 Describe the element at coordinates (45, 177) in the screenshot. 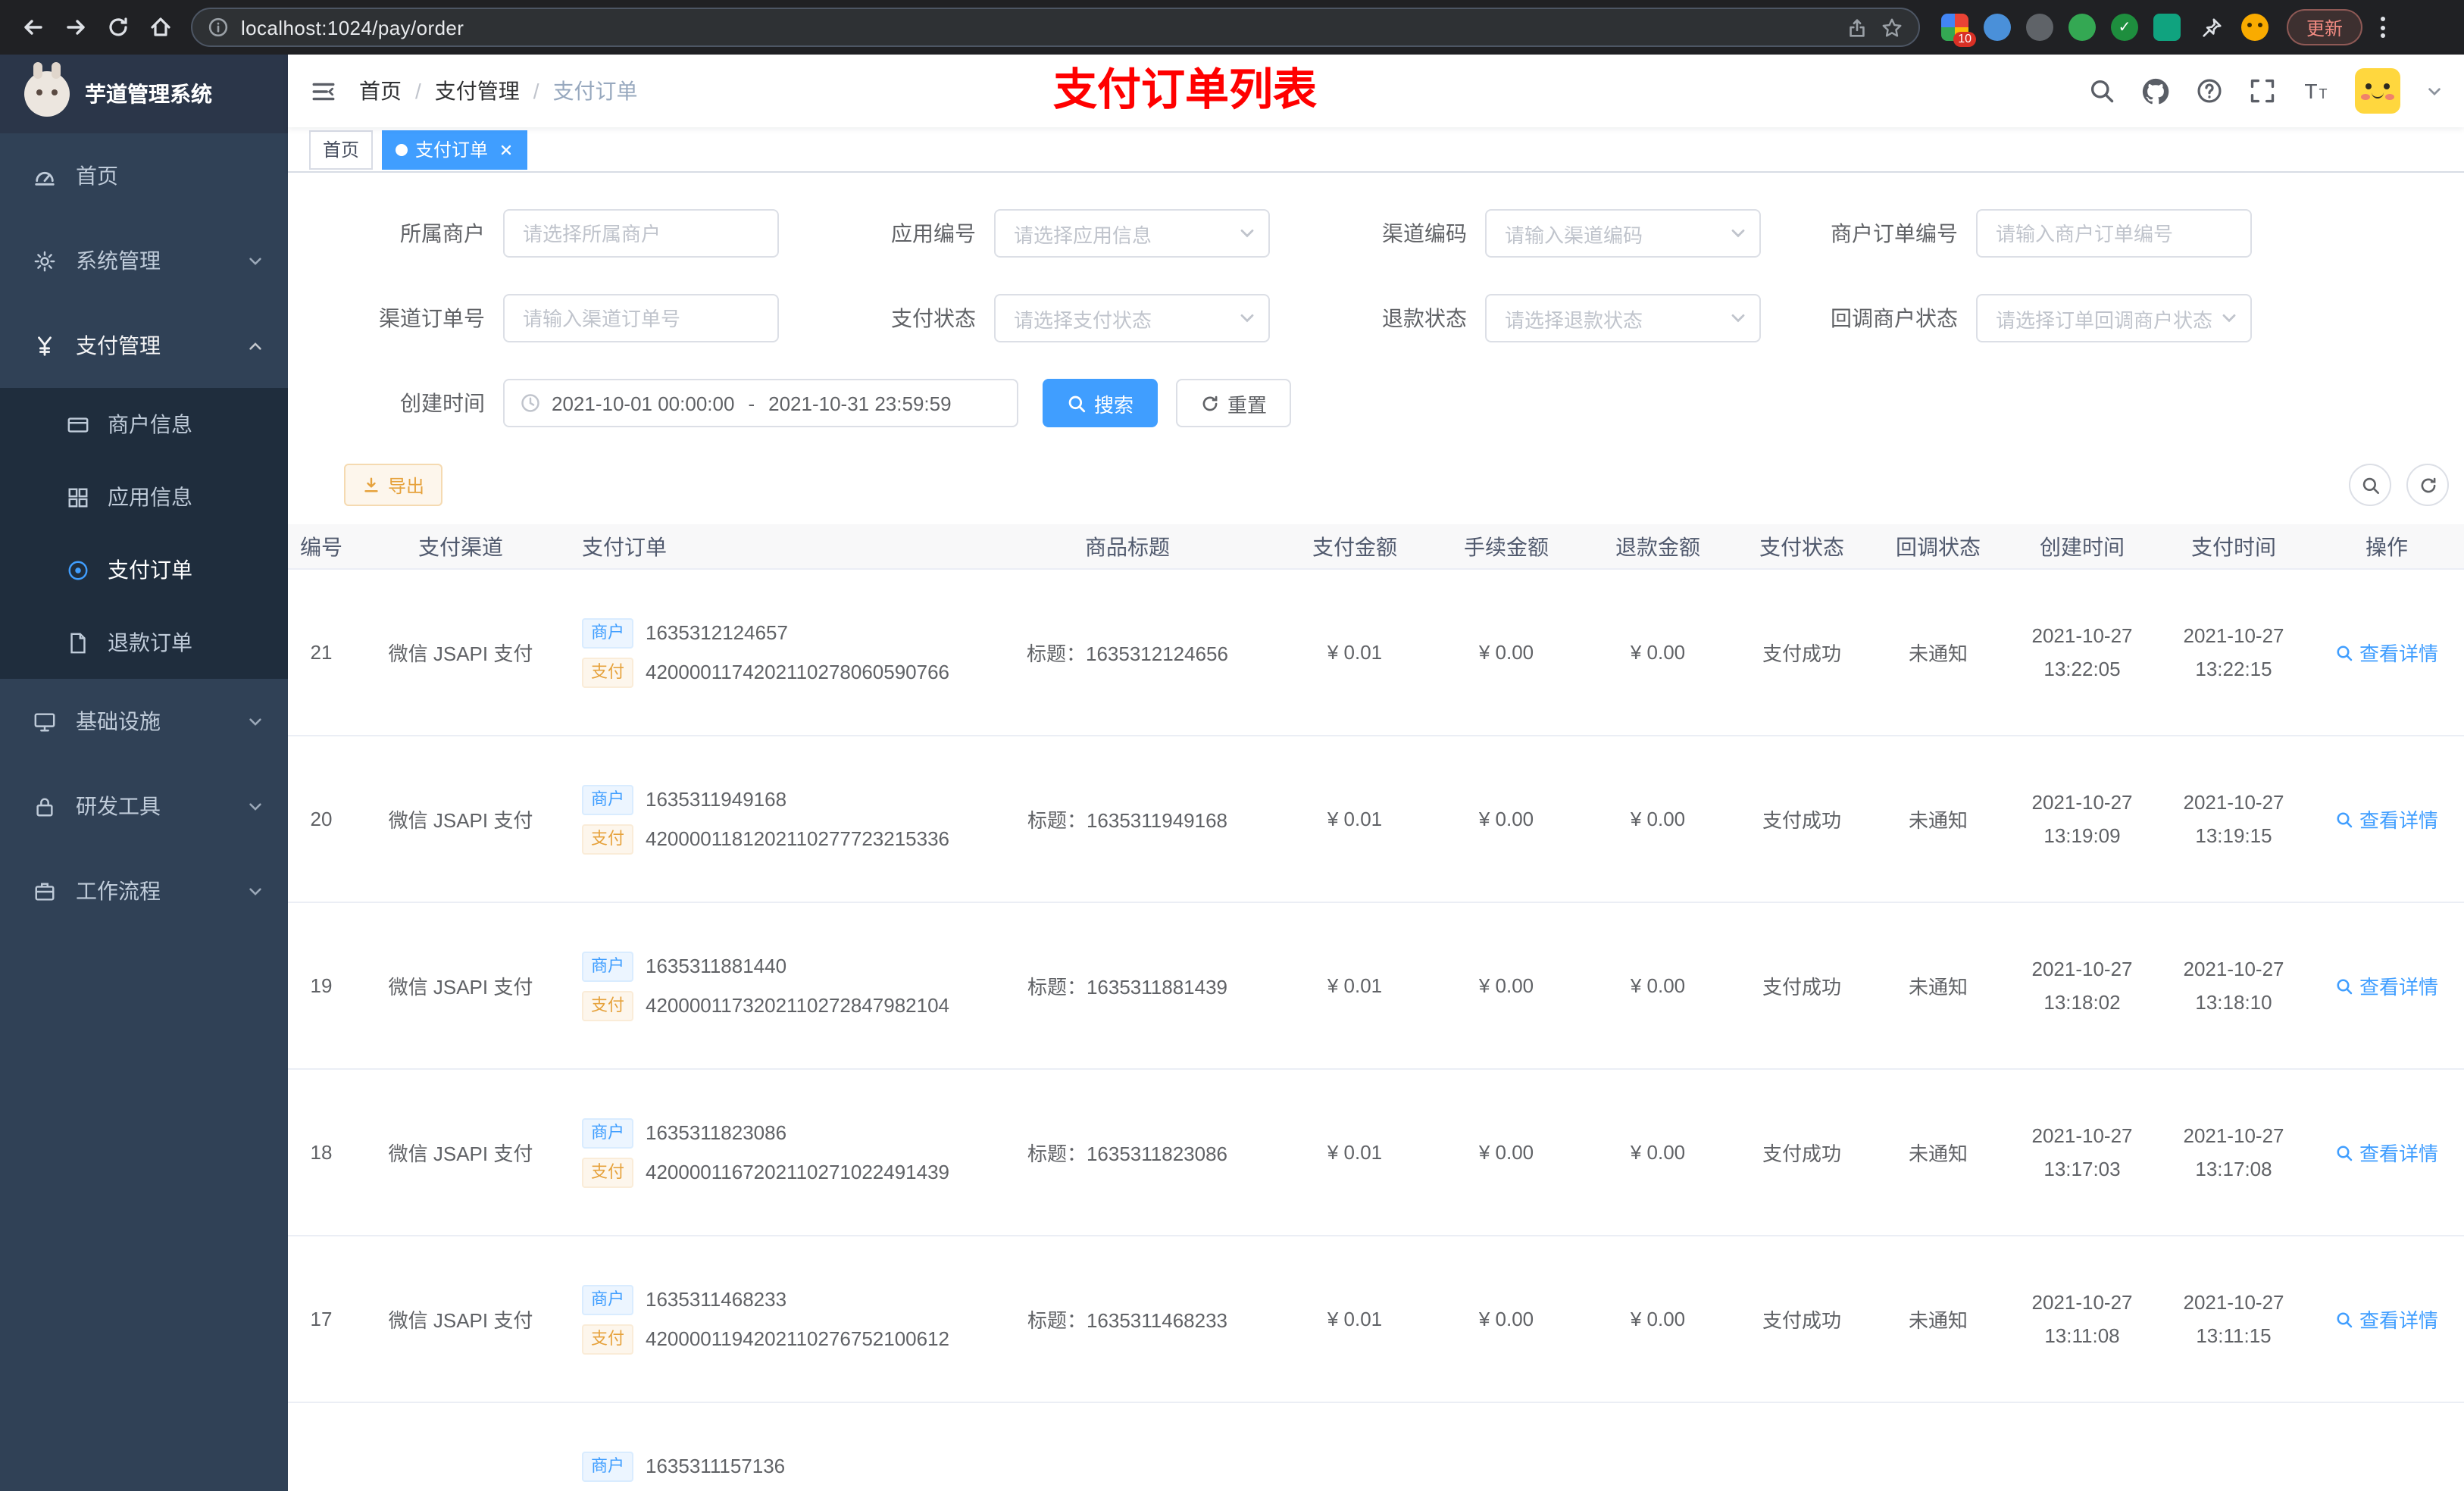

I see `dashboard-icon` at that location.